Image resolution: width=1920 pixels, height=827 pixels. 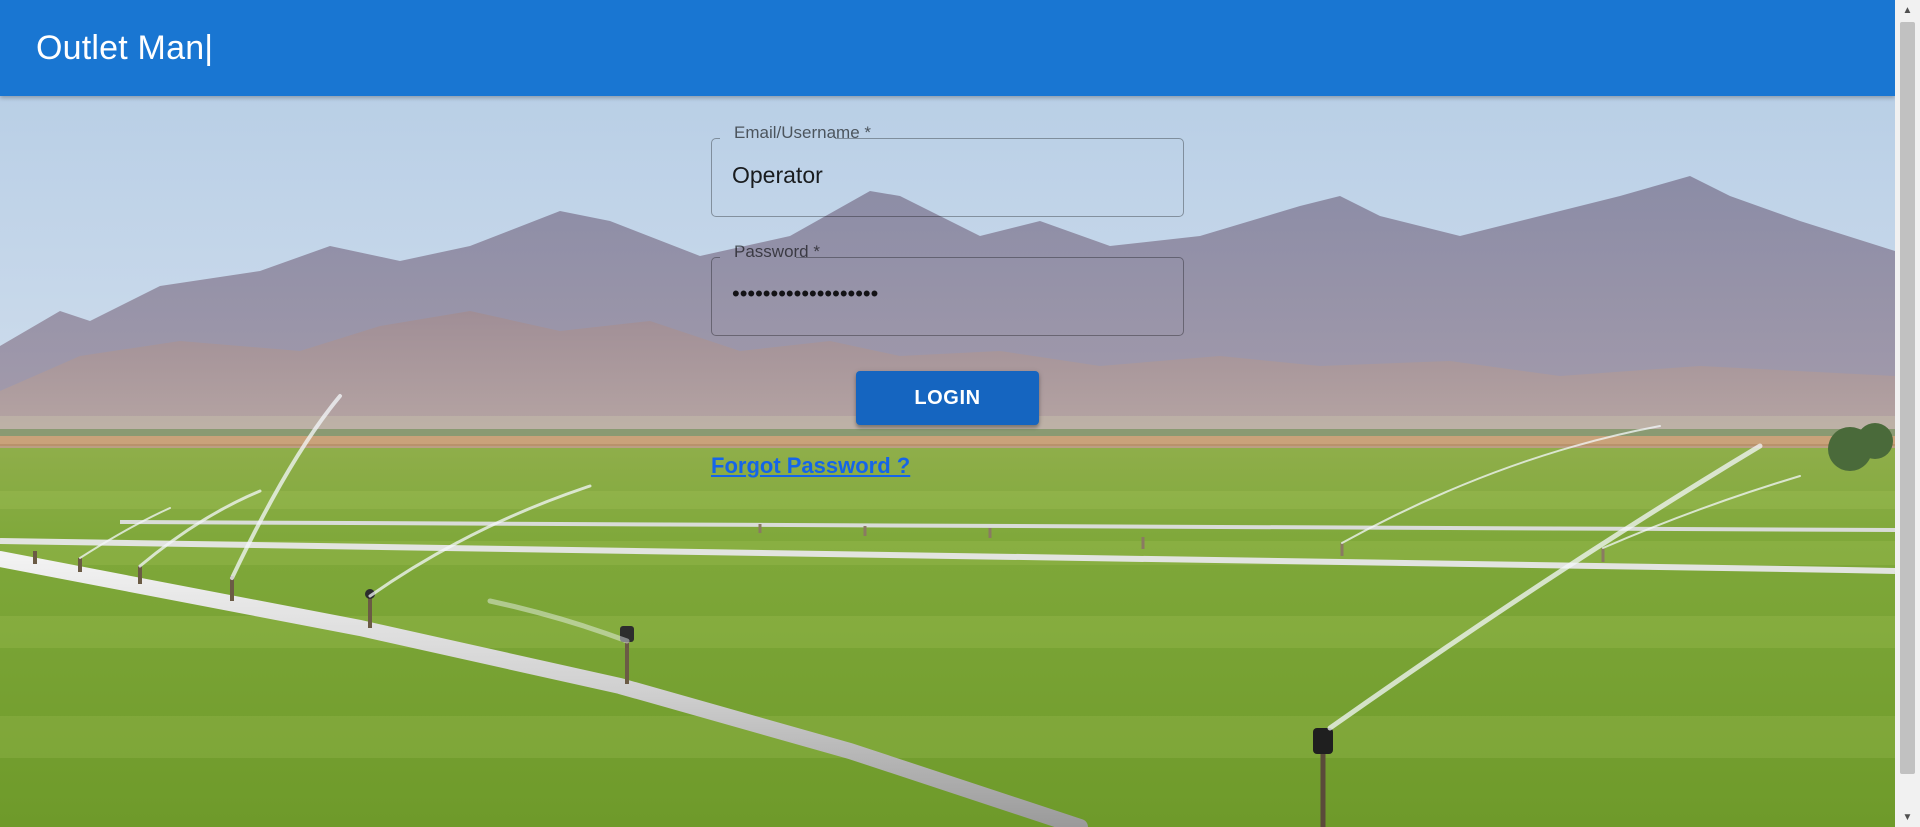 I want to click on login-button-row: LOGIN, so click(x=947, y=398).